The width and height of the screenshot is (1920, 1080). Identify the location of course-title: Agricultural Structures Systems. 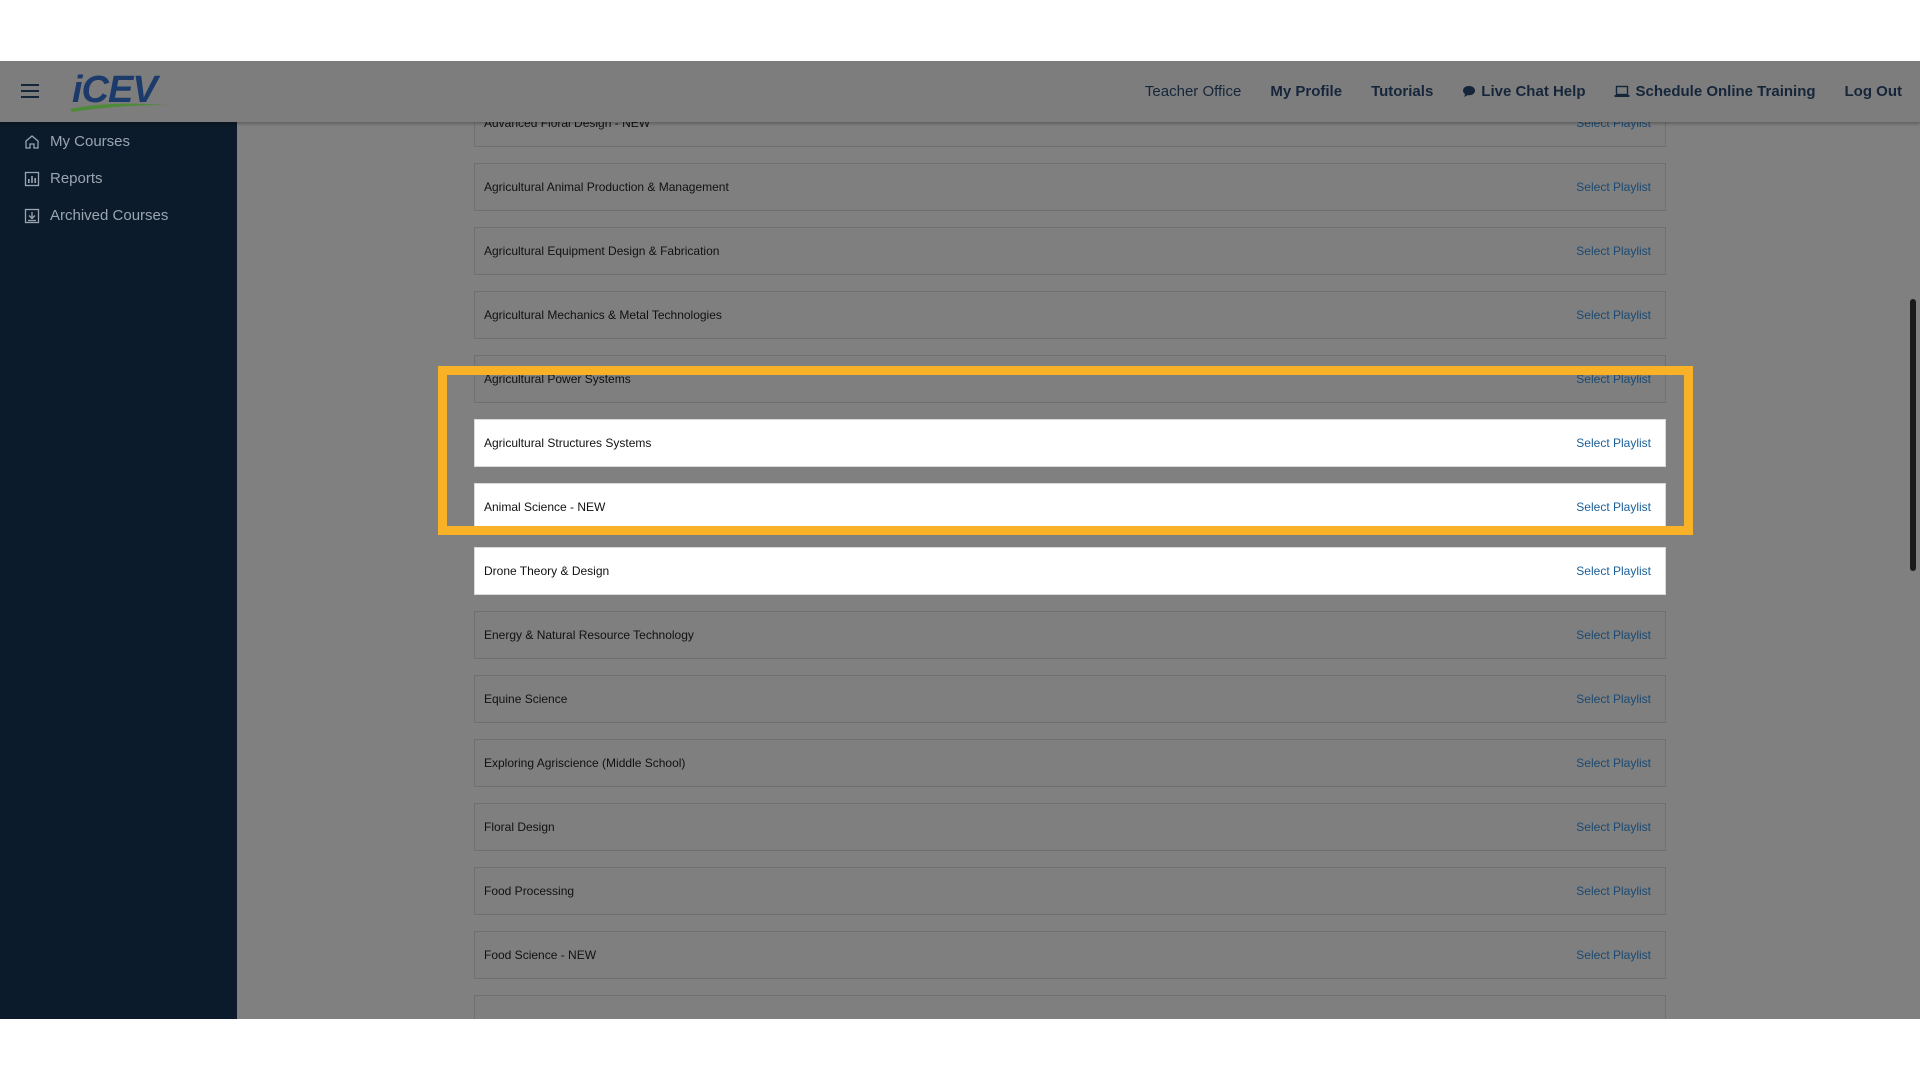
(568, 443).